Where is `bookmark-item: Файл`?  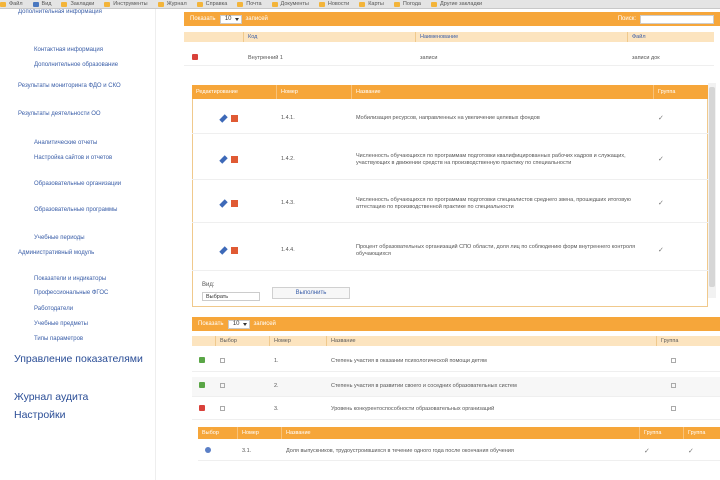
bookmark-item: Файл is located at coordinates (11, 4).